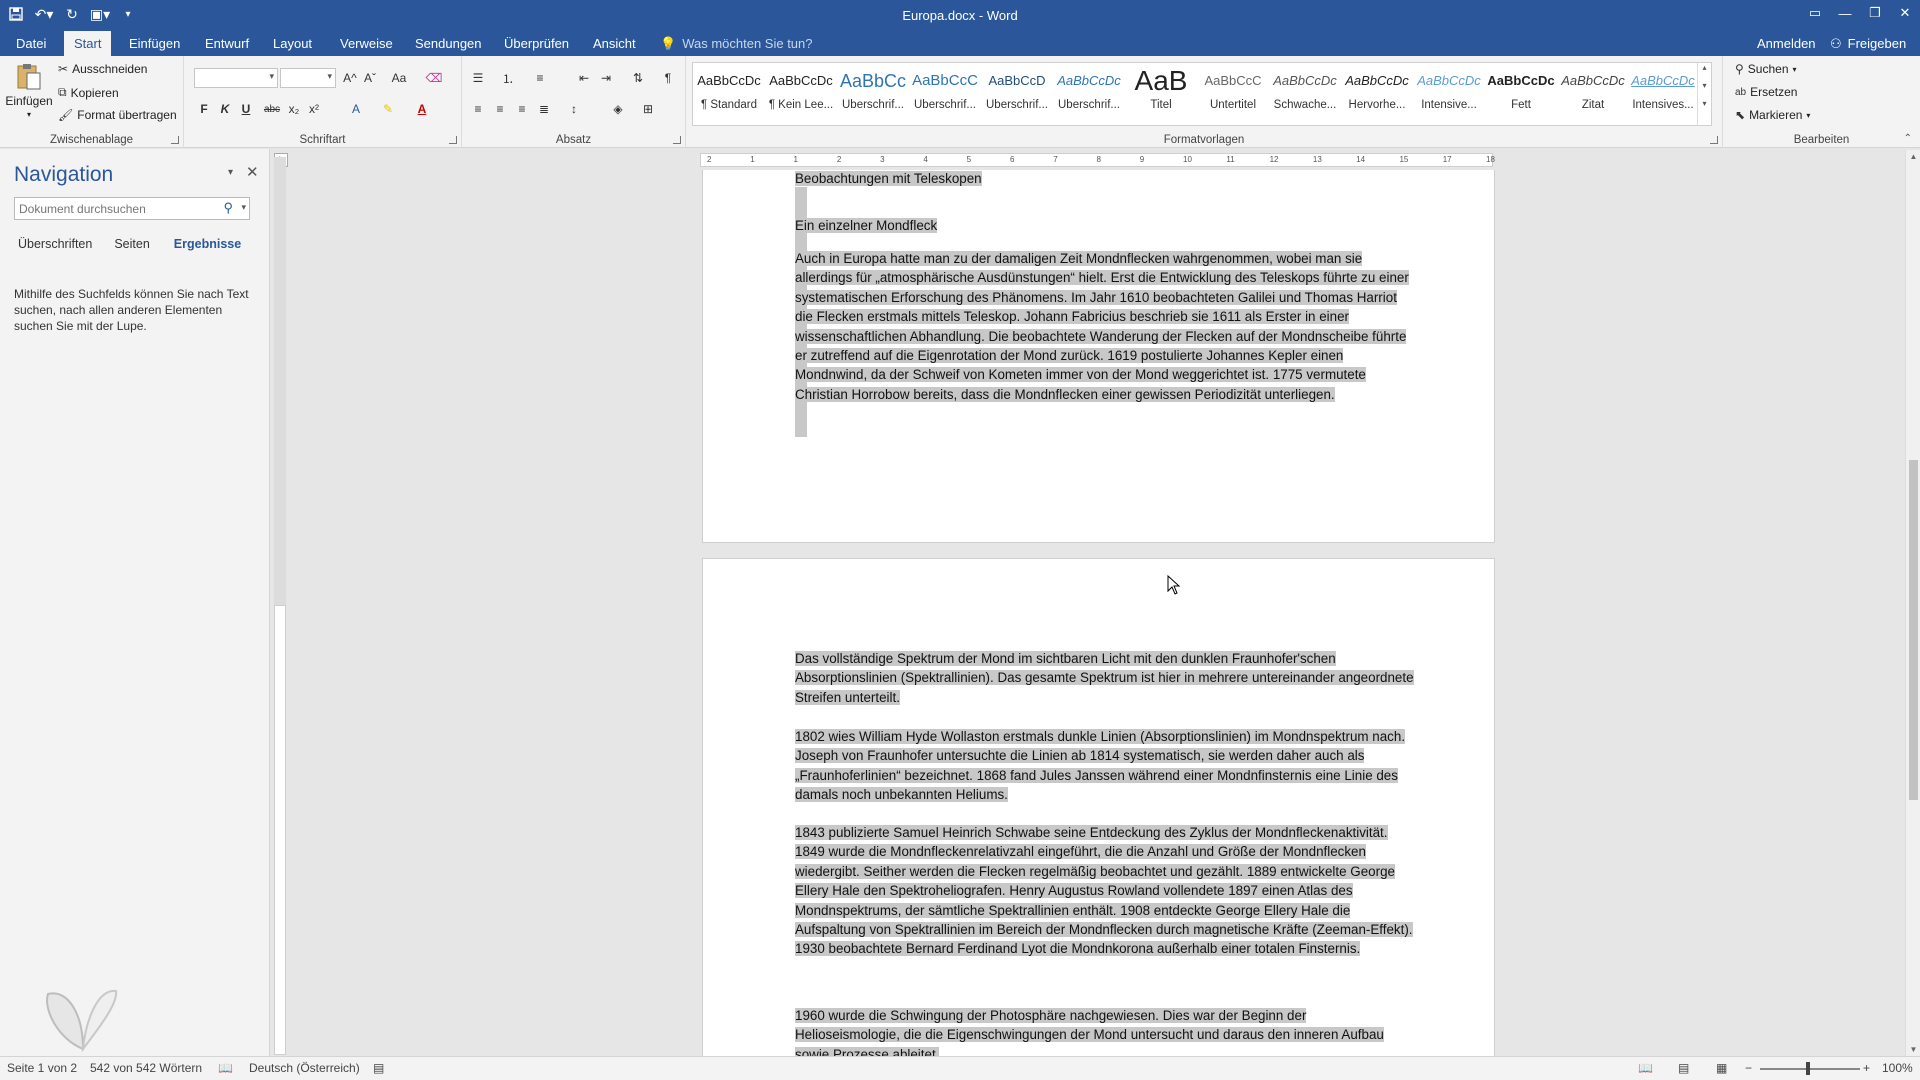  Describe the element at coordinates (1897, 1068) in the screenshot. I see `zoom-level: 100%` at that location.